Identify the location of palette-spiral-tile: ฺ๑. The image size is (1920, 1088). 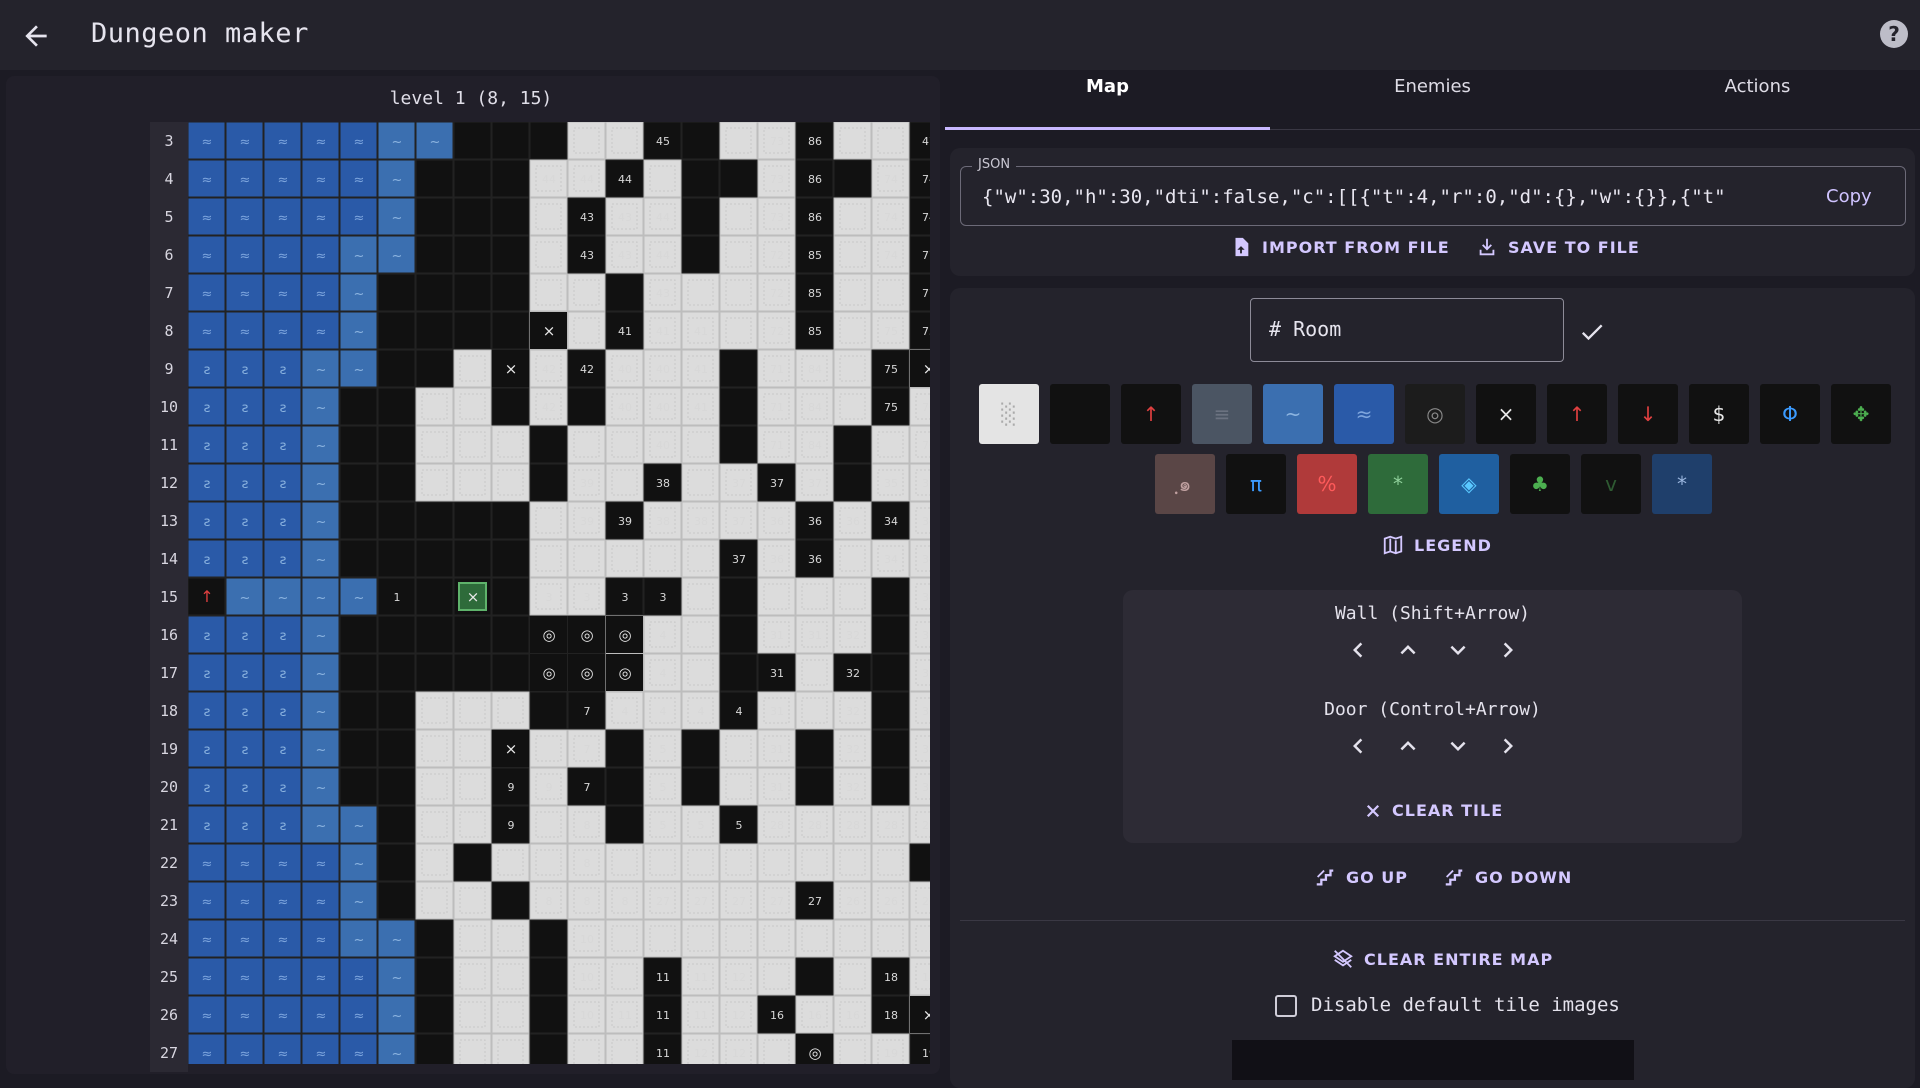
(1185, 484).